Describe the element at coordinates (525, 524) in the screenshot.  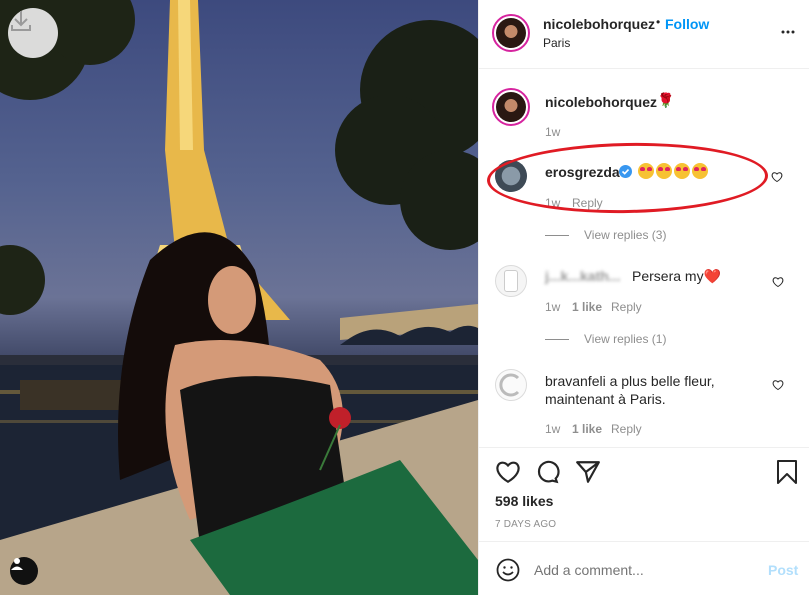
I see `post-timestamp: 7 DAYS AGO` at that location.